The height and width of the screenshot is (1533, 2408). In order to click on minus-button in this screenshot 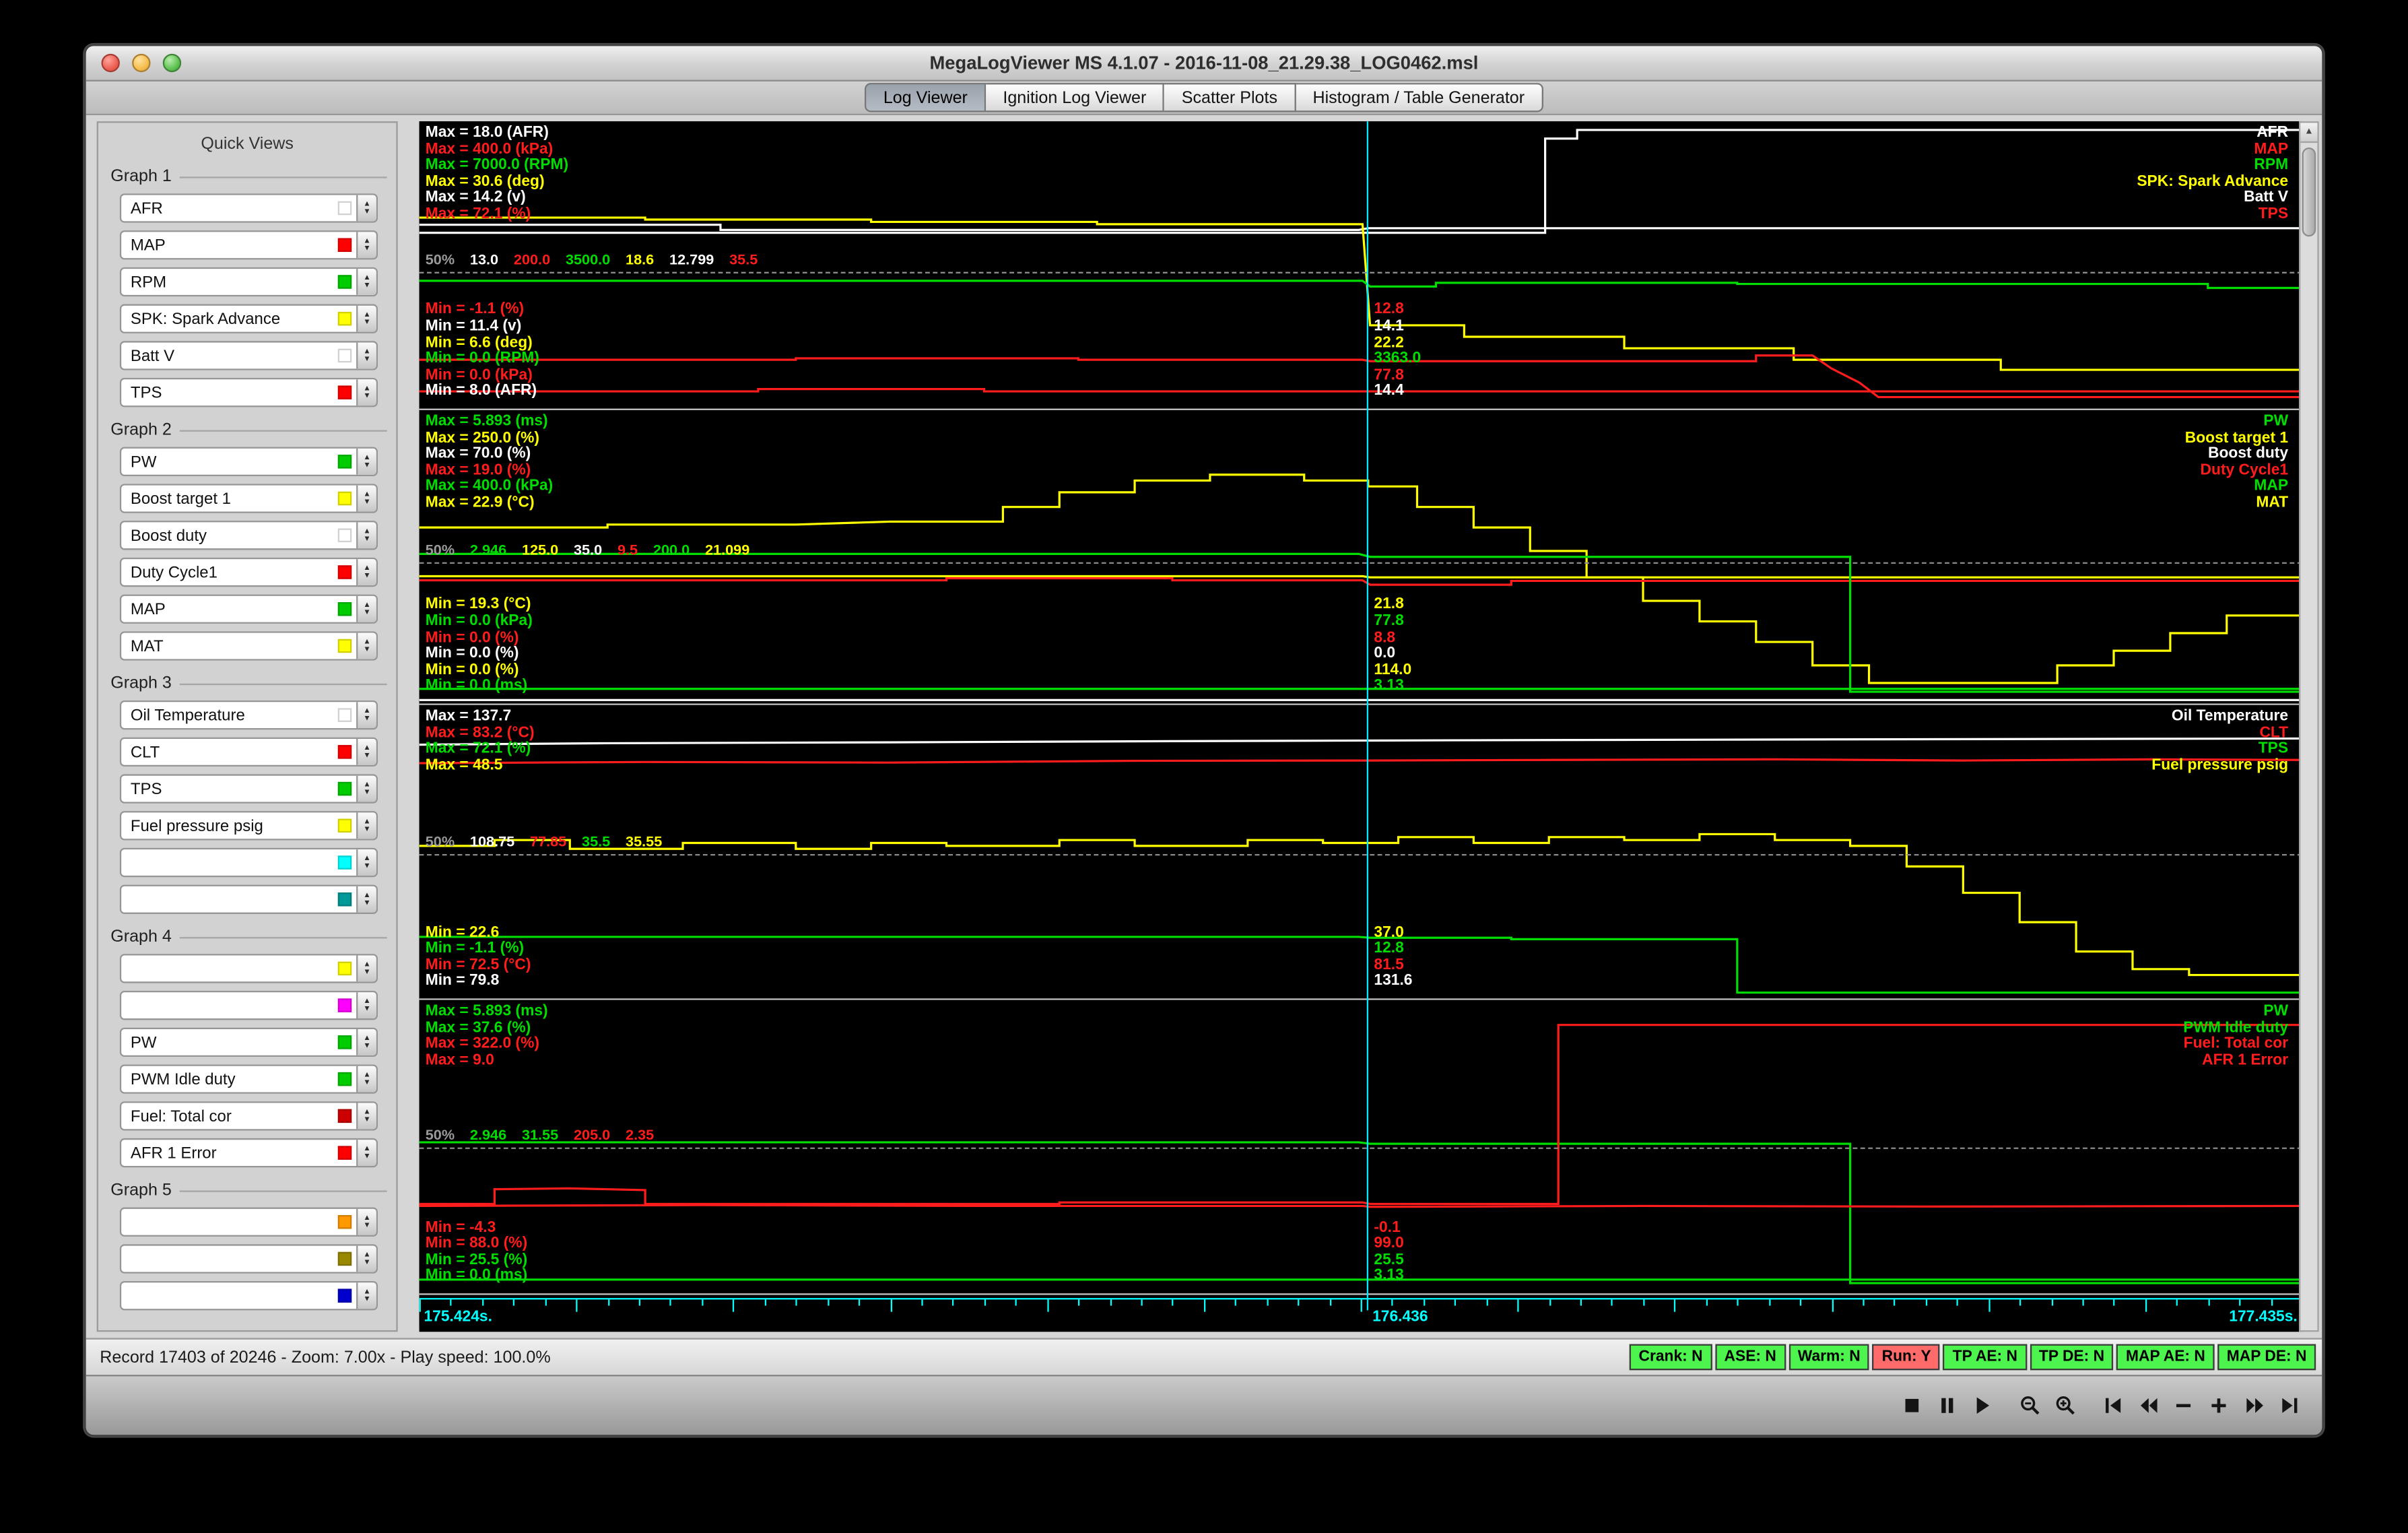, I will do `click(2184, 1405)`.